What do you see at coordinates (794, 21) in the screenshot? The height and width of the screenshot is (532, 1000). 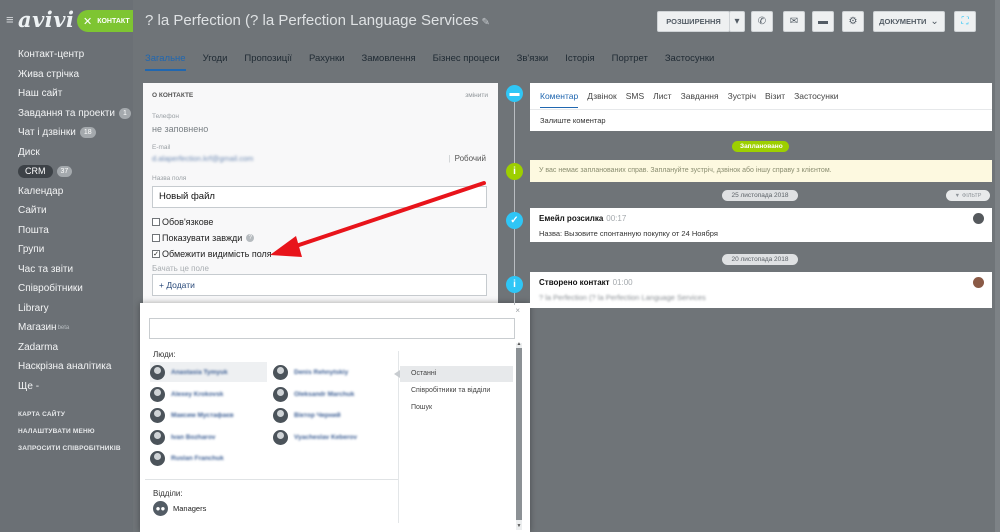 I see `email-button: ✉` at bounding box center [794, 21].